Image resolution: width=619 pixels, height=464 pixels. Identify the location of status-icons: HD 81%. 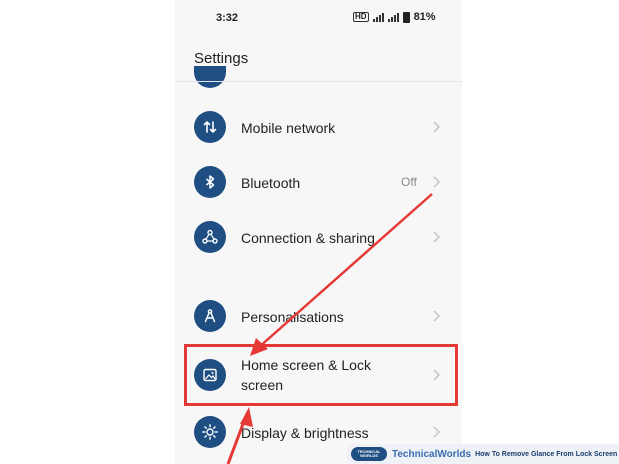
(394, 17).